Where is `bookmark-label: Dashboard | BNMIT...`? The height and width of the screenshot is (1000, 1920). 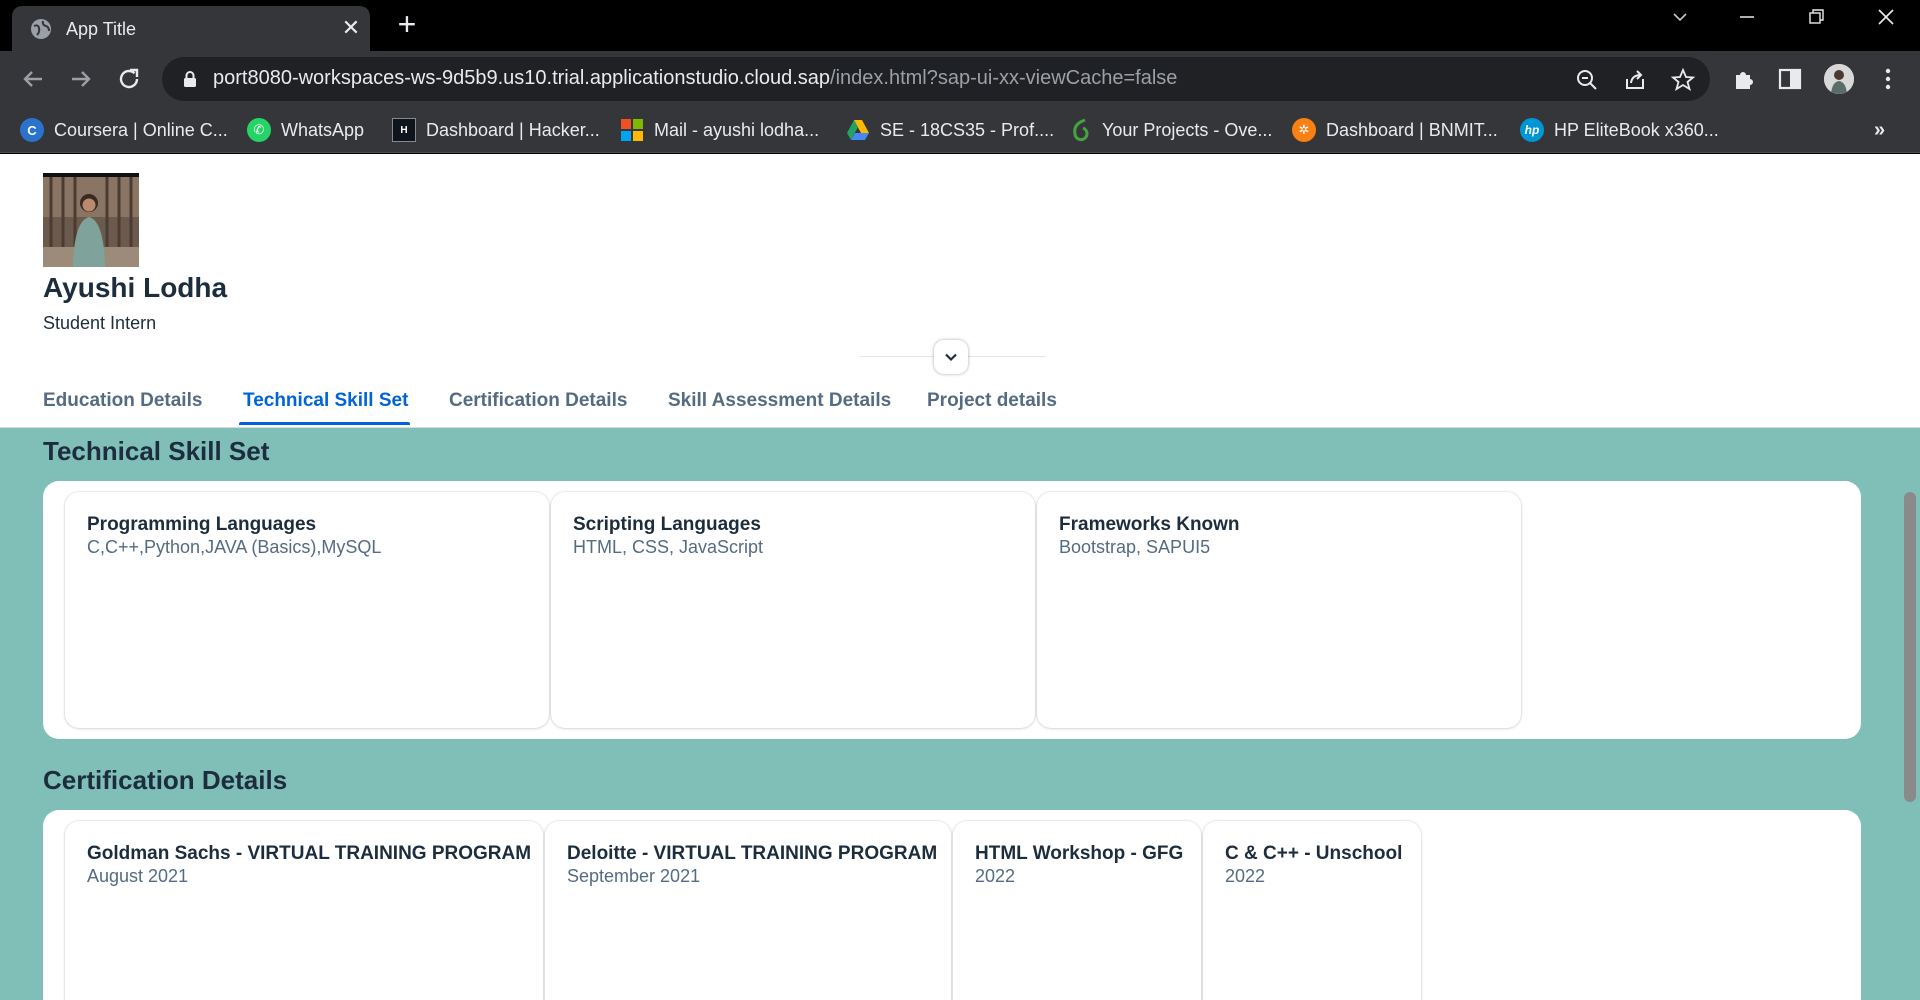
bookmark-label: Dashboard | BNMIT... is located at coordinates (1412, 129).